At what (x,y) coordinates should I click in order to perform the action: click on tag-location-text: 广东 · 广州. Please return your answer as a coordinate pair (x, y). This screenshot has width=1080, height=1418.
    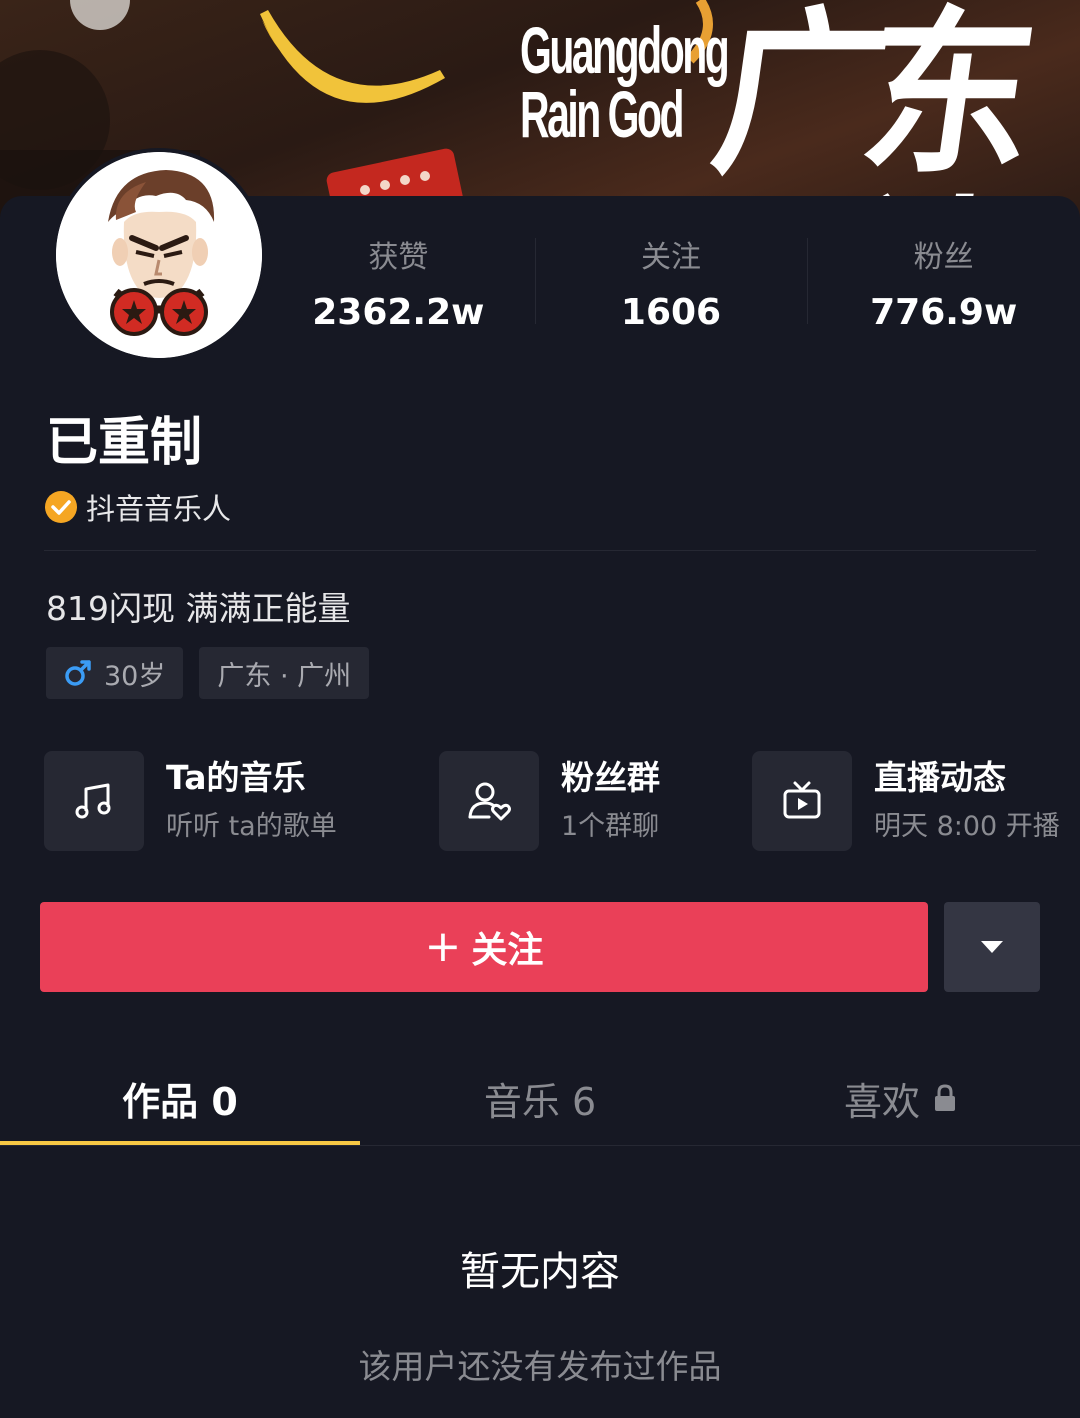
    Looking at the image, I should click on (284, 676).